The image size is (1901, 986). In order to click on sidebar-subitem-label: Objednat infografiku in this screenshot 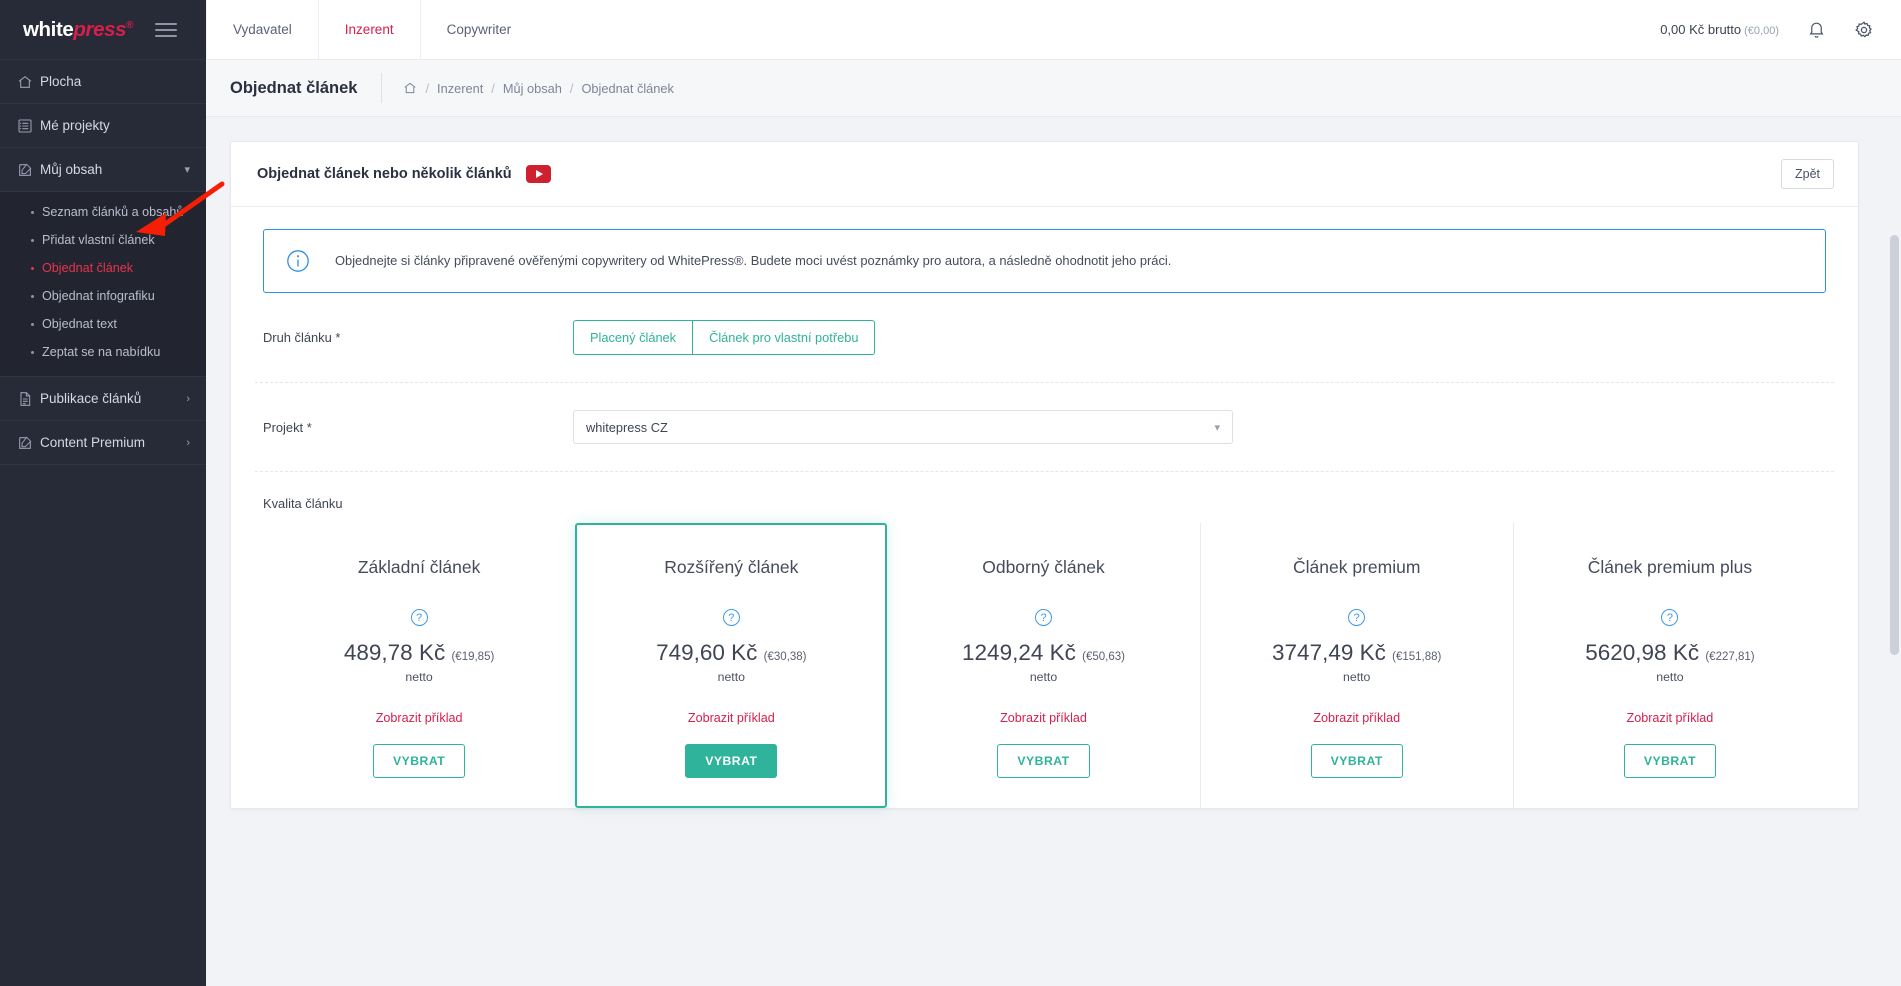, I will do `click(98, 296)`.